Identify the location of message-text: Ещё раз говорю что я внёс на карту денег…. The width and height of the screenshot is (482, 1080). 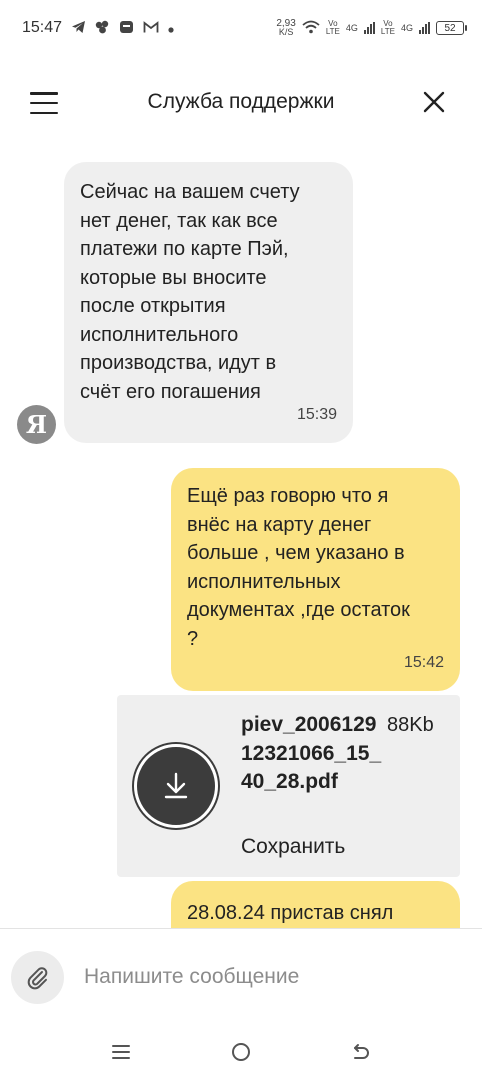
(298, 567).